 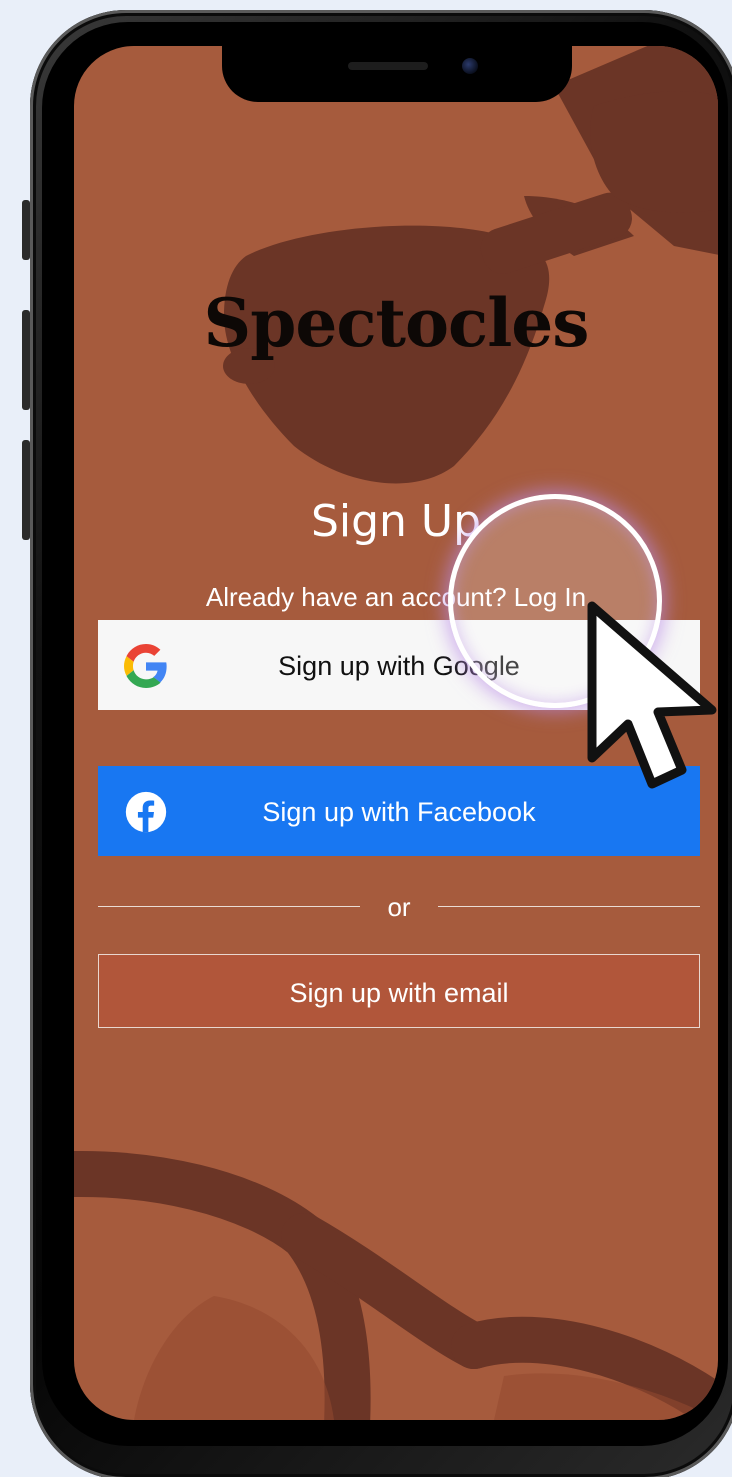 What do you see at coordinates (26, 360) in the screenshot?
I see `volume-up-button` at bounding box center [26, 360].